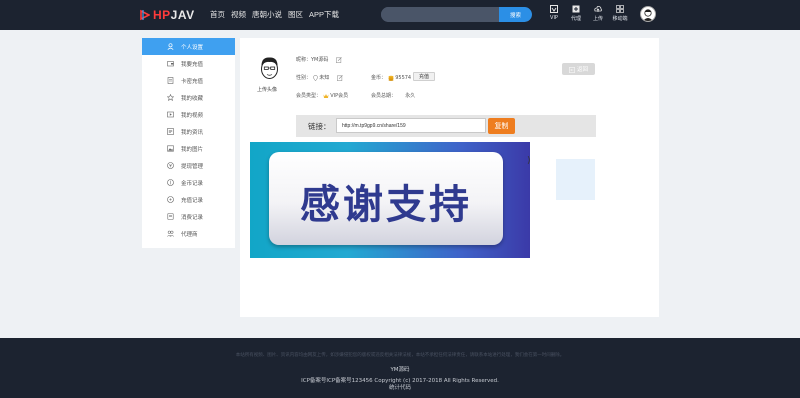  I want to click on mobile-icon, so click(620, 9).